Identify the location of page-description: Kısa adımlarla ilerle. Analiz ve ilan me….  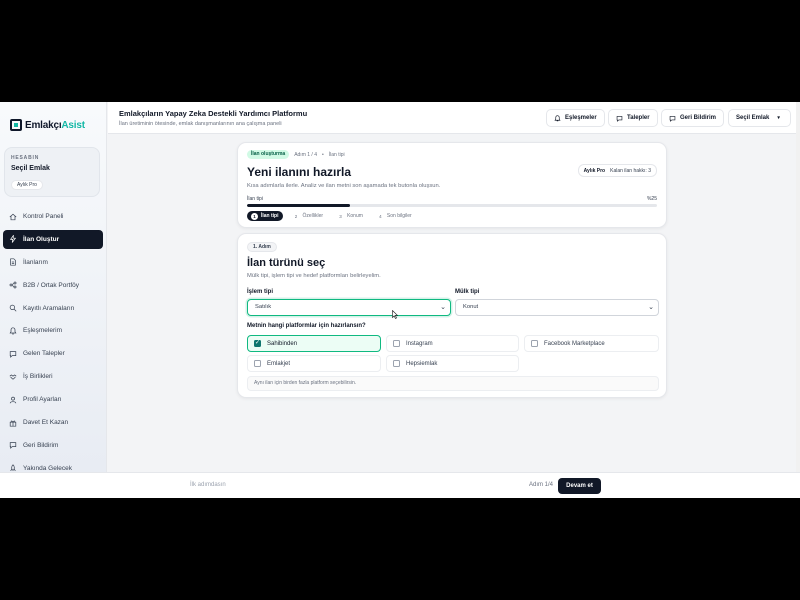
(344, 186).